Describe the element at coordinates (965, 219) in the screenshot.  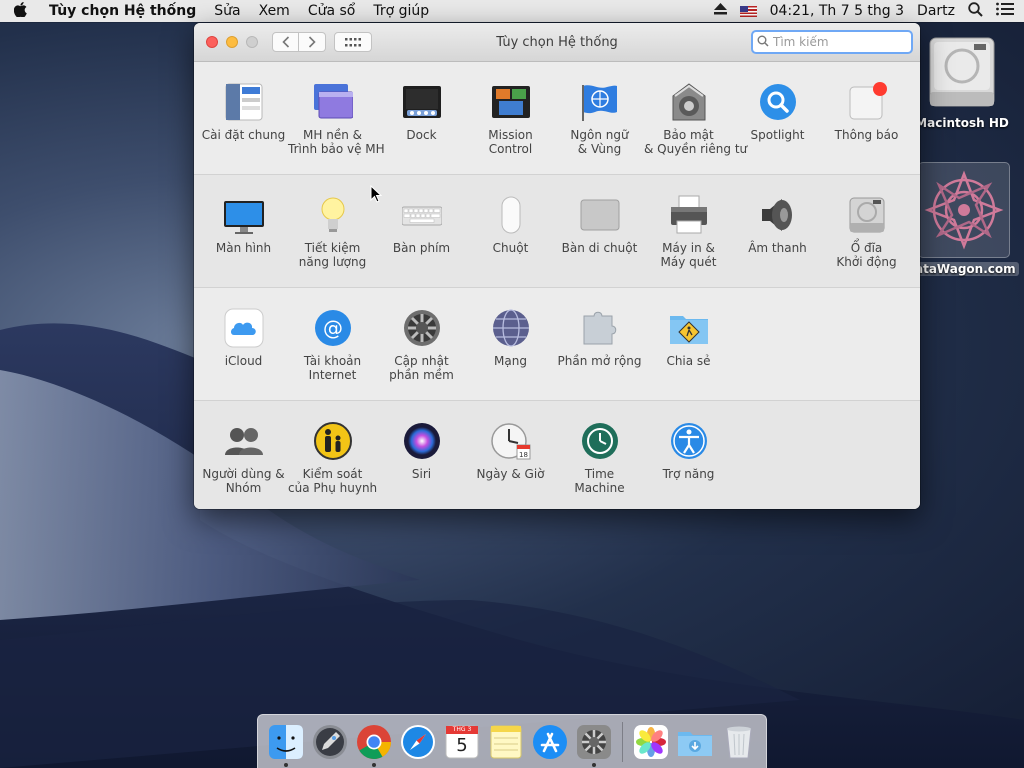
I see `desktop-icon-image: ataWagon.com` at that location.